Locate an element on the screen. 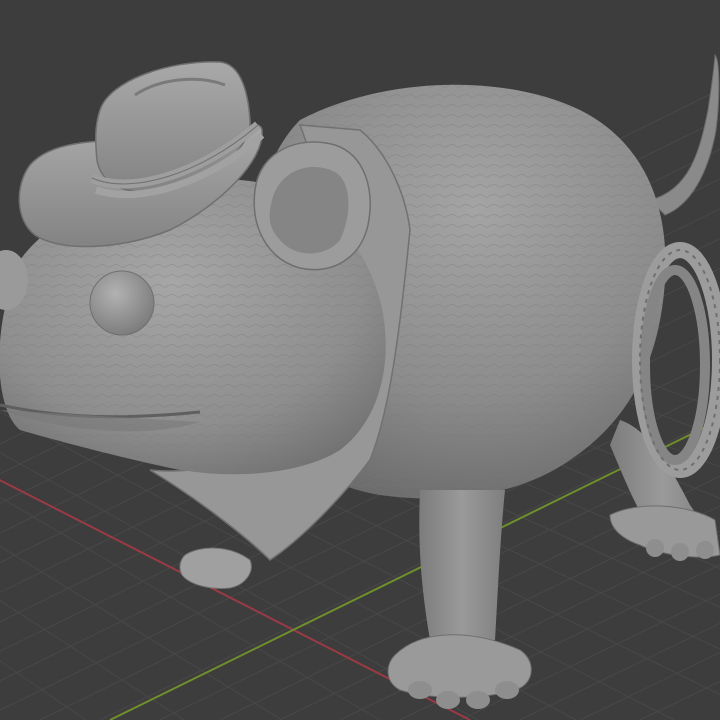  ear is located at coordinates (312, 206).